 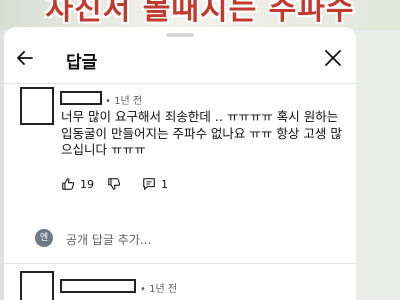 I want to click on close-icon, so click(x=333, y=58).